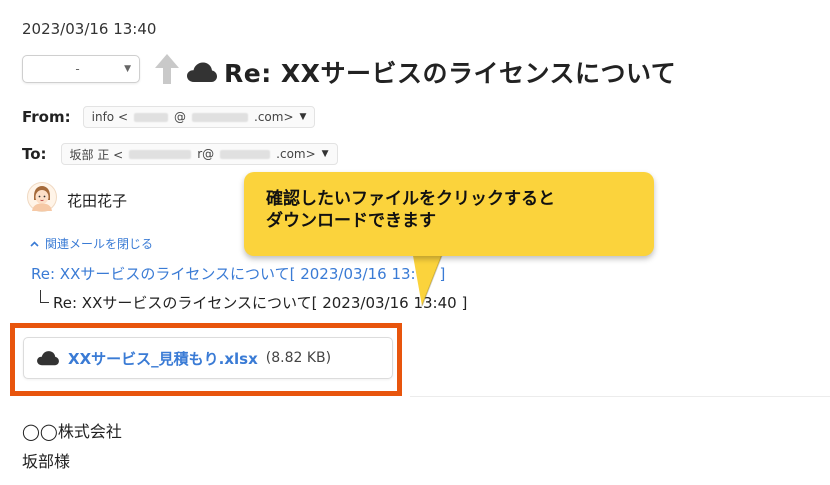  Describe the element at coordinates (81, 69) in the screenshot. I see `message-select-dropdown: - ▼` at that location.